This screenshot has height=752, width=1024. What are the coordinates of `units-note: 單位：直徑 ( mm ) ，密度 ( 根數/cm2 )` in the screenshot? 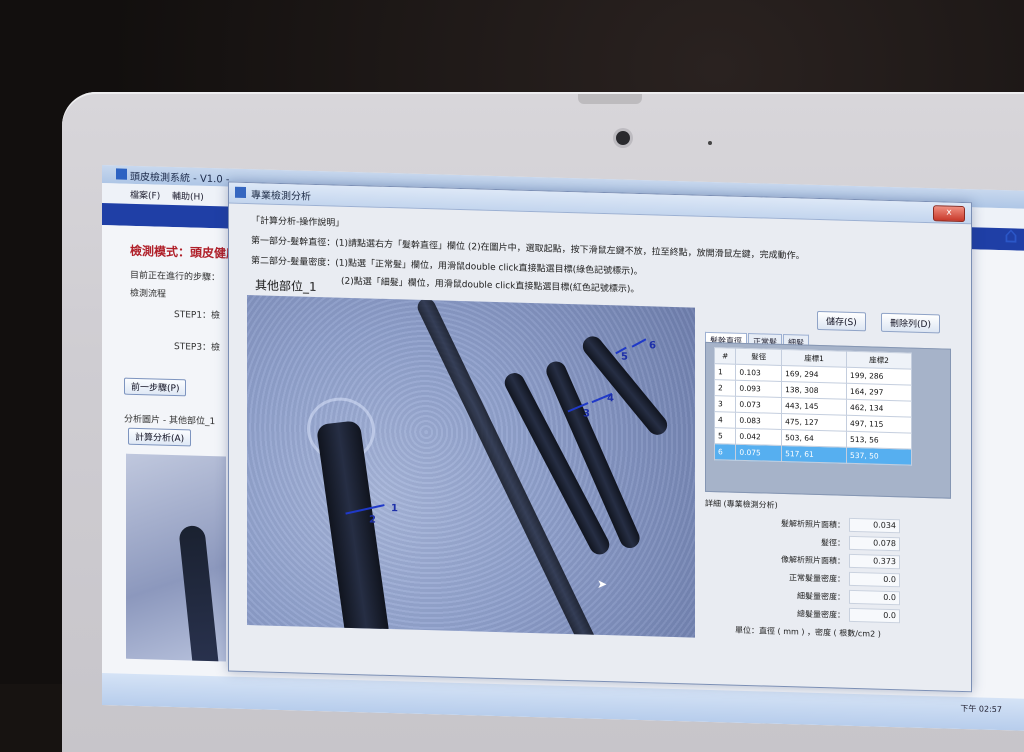 It's located at (808, 632).